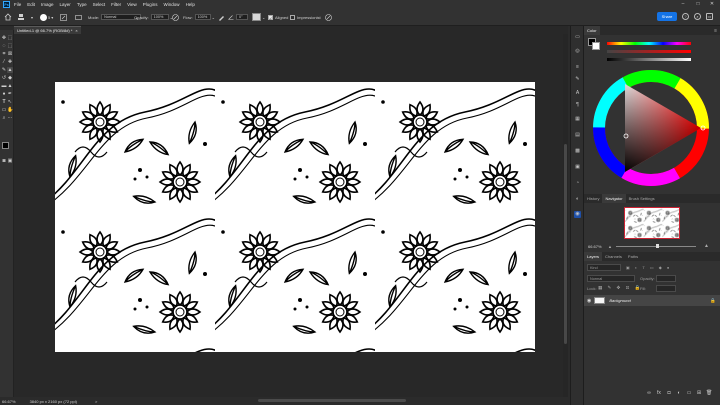 This screenshot has width=720, height=405. What do you see at coordinates (689, 393) in the screenshot?
I see `new-group-icon: ▭` at bounding box center [689, 393].